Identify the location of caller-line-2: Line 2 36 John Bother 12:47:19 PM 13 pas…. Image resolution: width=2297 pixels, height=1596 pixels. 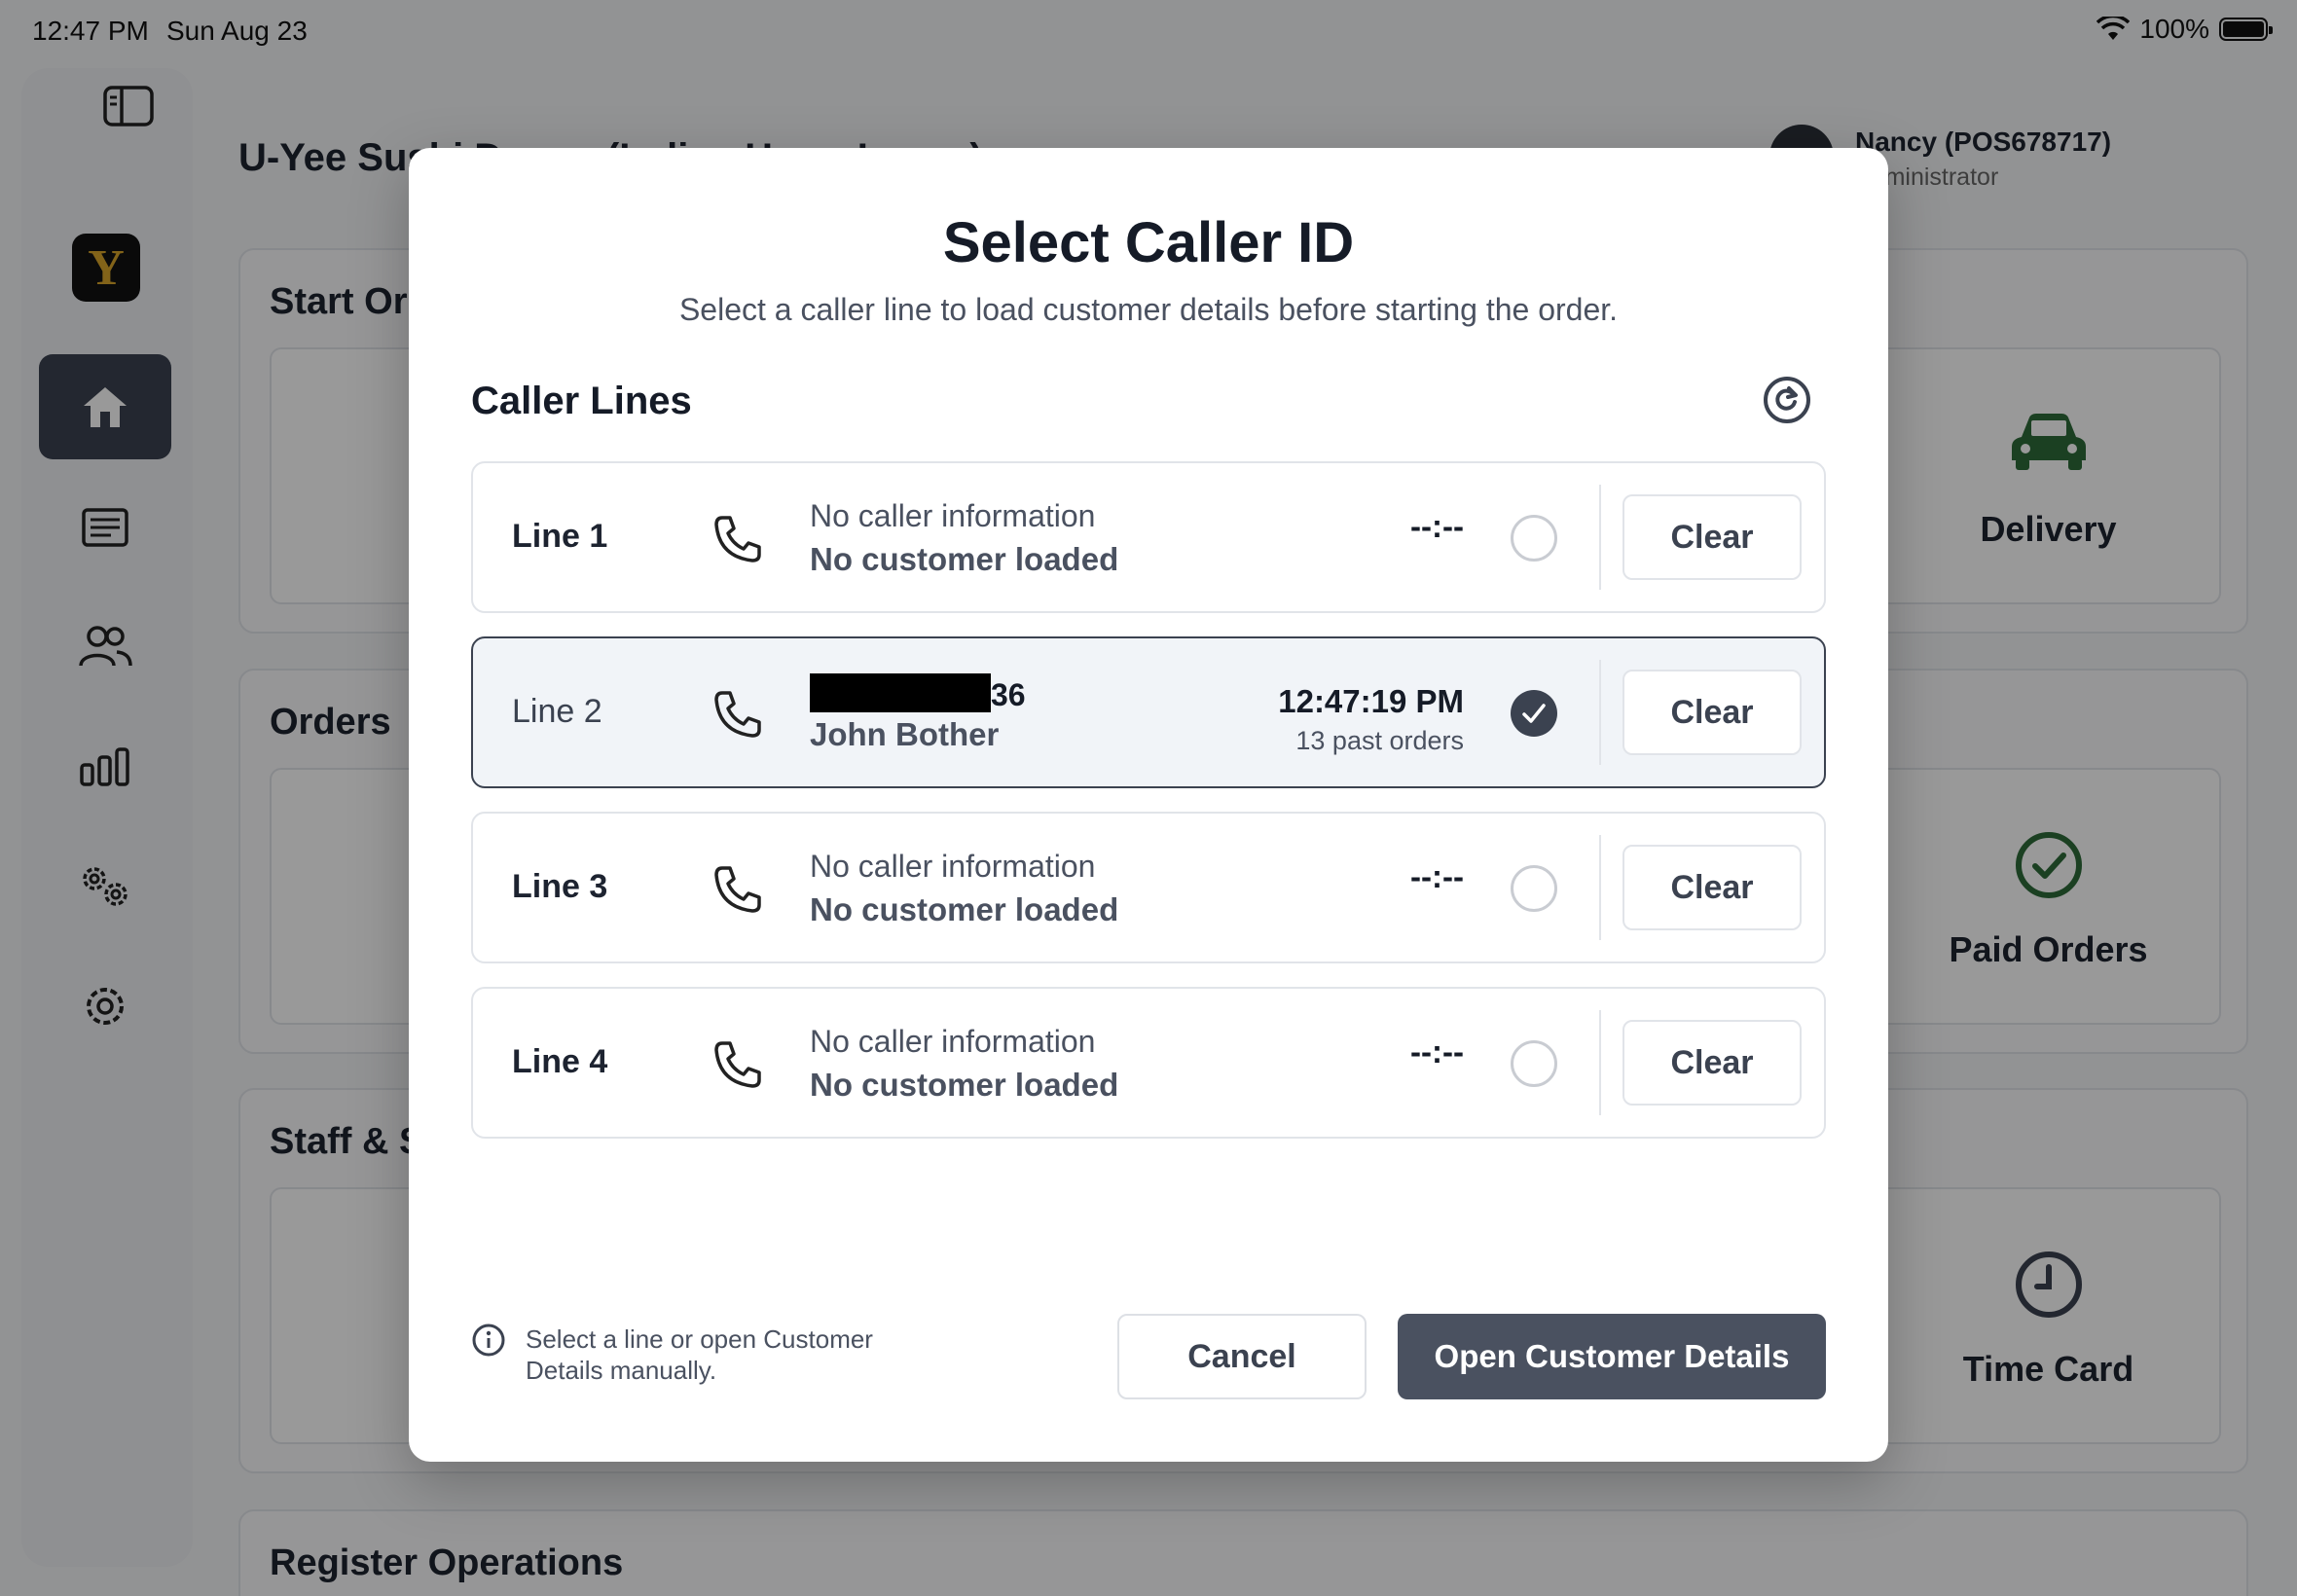
(1148, 712).